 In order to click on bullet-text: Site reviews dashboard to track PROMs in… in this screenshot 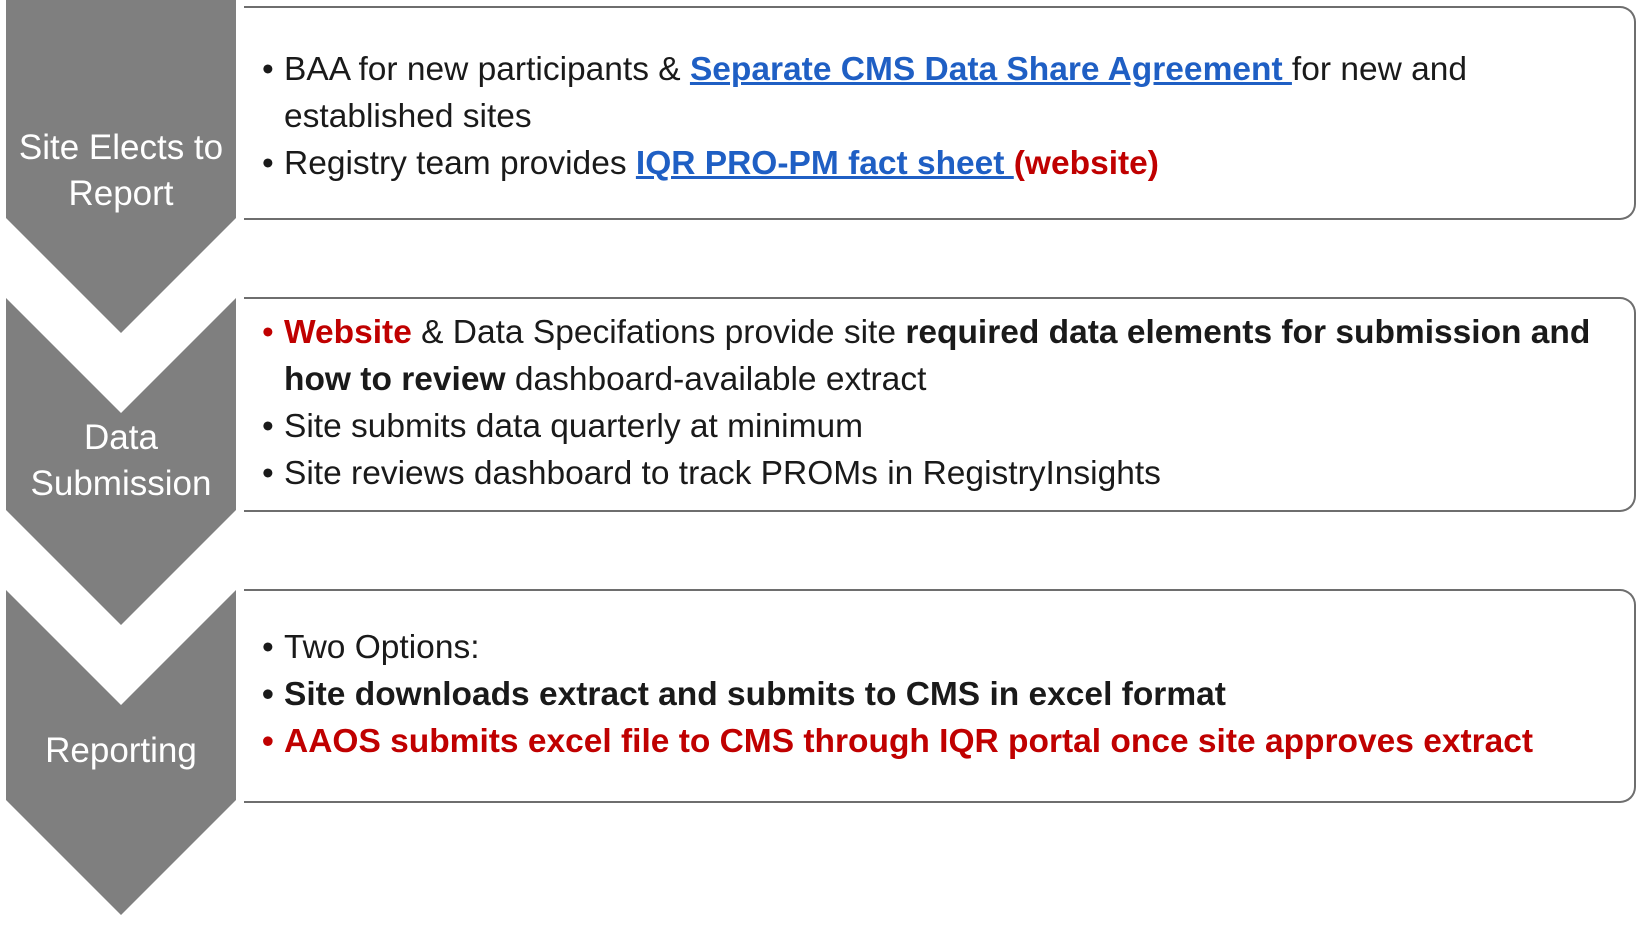, I will do `click(722, 473)`.